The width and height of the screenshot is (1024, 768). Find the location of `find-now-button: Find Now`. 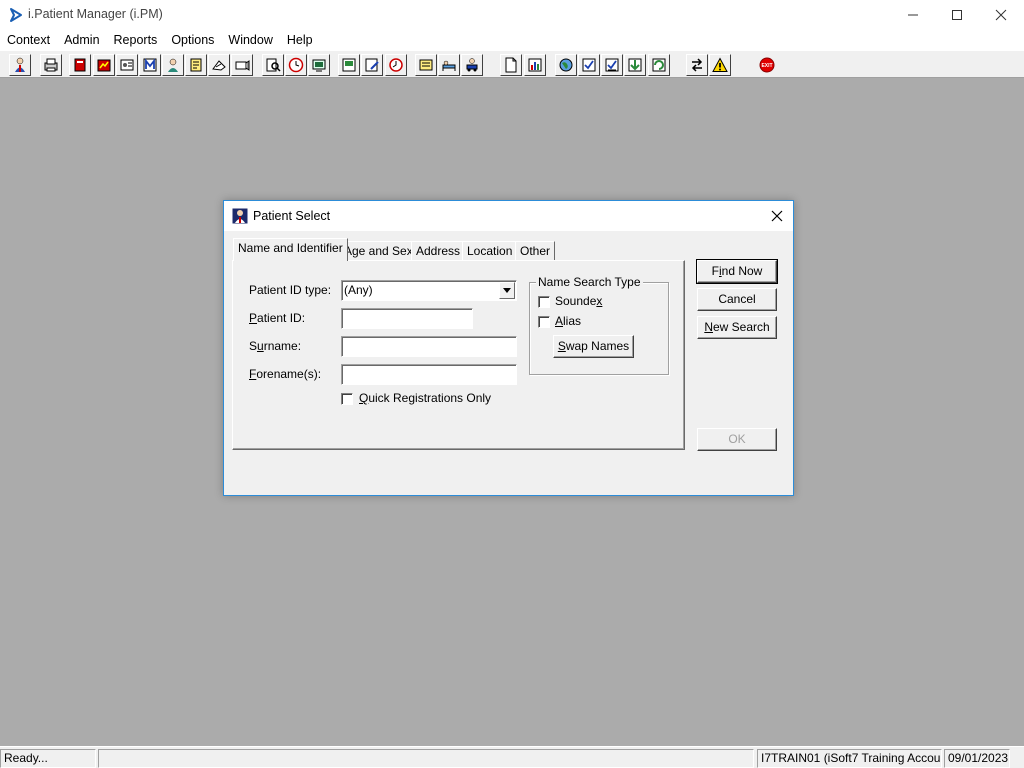

find-now-button: Find Now is located at coordinates (737, 271).